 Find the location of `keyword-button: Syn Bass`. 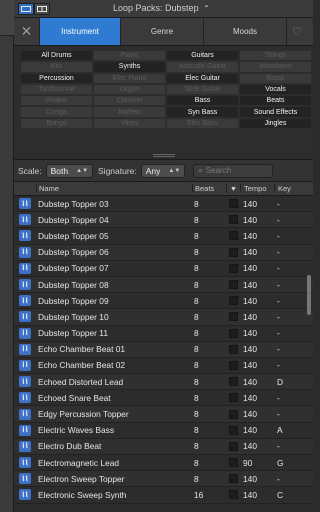

keyword-button: Syn Bass is located at coordinates (202, 112).